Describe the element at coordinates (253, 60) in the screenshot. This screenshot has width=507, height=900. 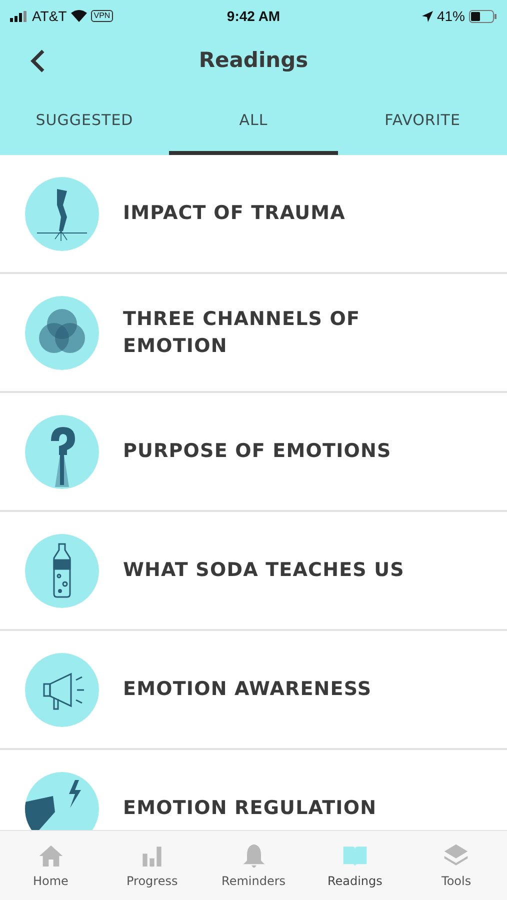
I see `page-title: Readings` at that location.